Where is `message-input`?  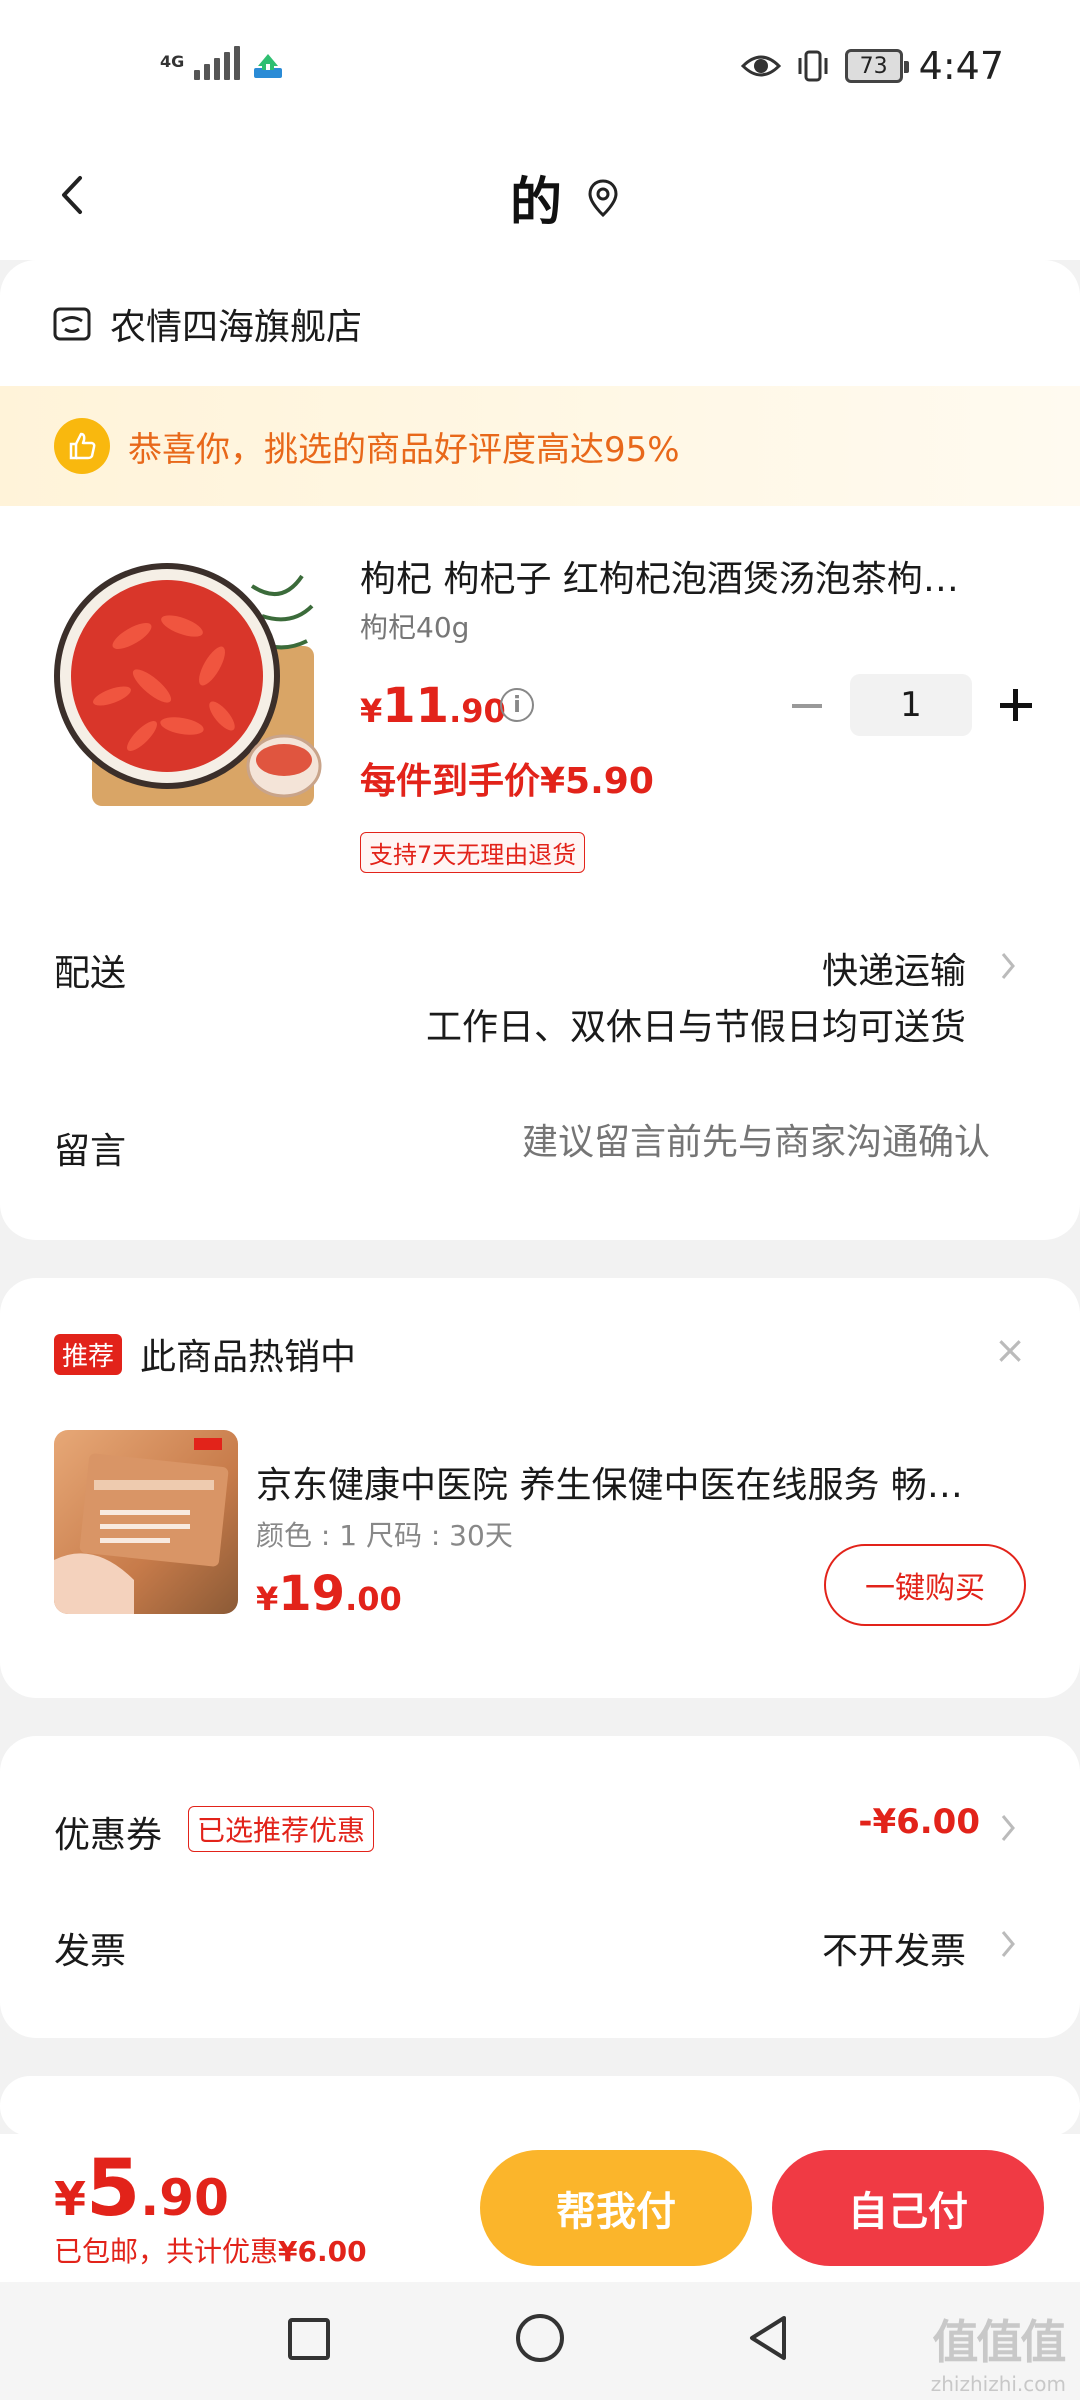 message-input is located at coordinates (710, 1142).